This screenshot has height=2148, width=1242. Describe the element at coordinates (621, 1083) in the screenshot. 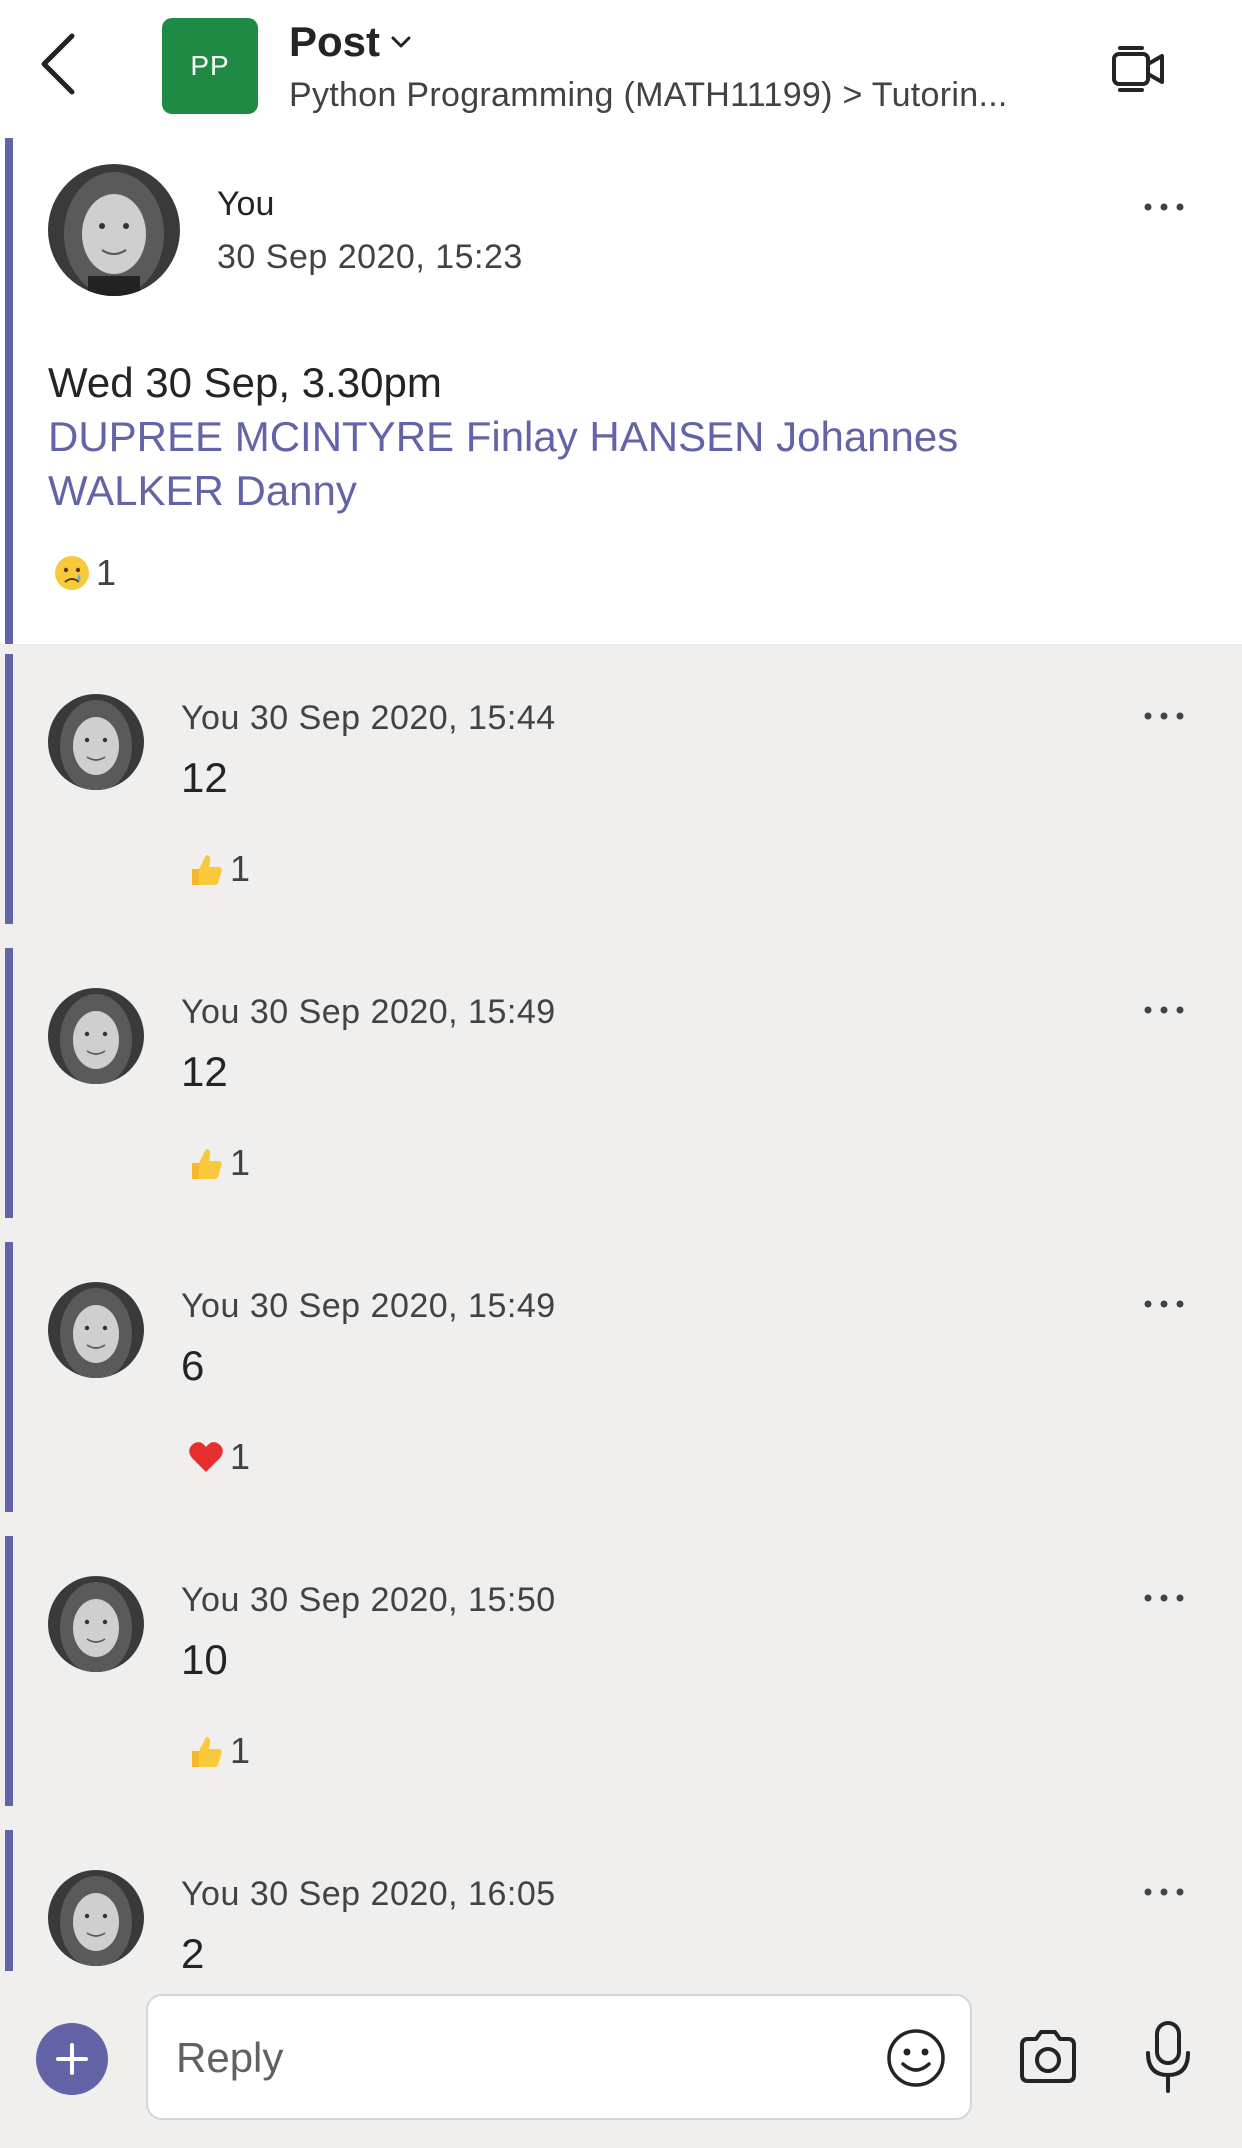

I see `reply-message: You 30 Sep 2020, 15:49 12 1` at that location.